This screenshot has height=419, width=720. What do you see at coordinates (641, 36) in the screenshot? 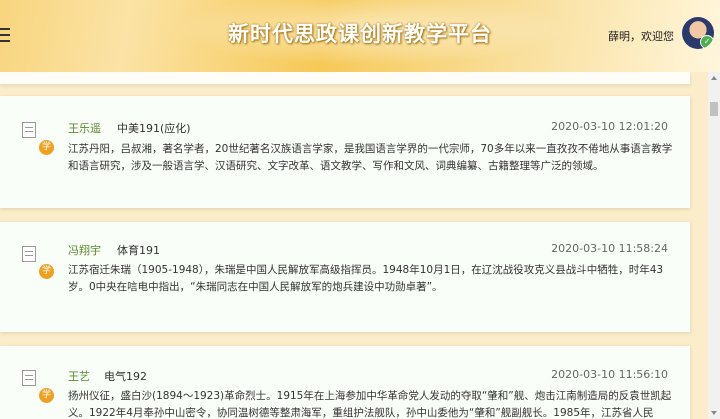
I see `welcome-text: 薛明，欢迎您` at bounding box center [641, 36].